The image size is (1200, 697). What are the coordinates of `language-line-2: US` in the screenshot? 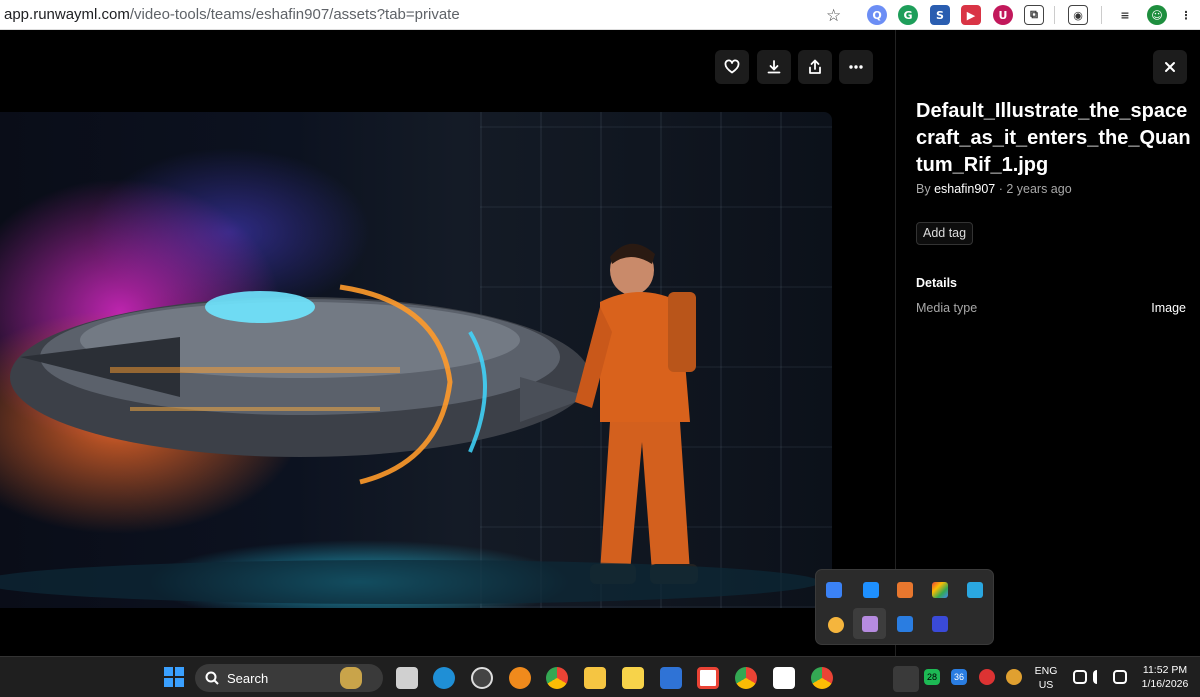 It's located at (1046, 685).